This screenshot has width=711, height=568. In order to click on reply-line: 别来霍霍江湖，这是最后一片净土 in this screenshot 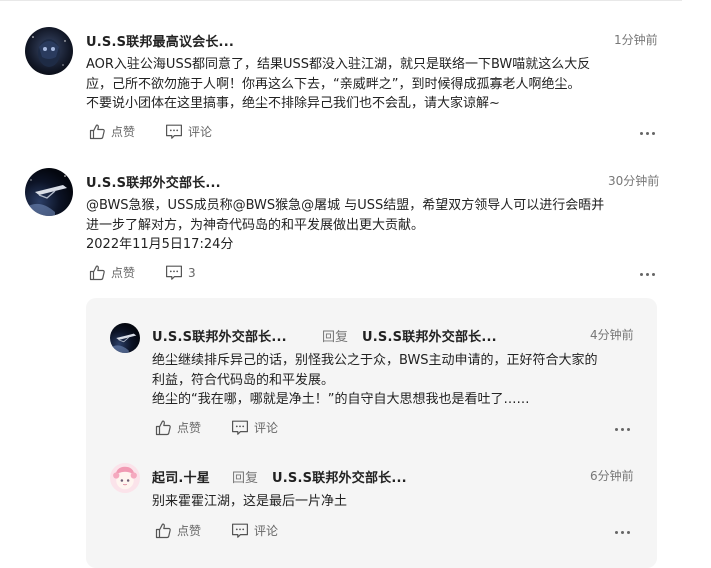, I will do `click(250, 501)`.